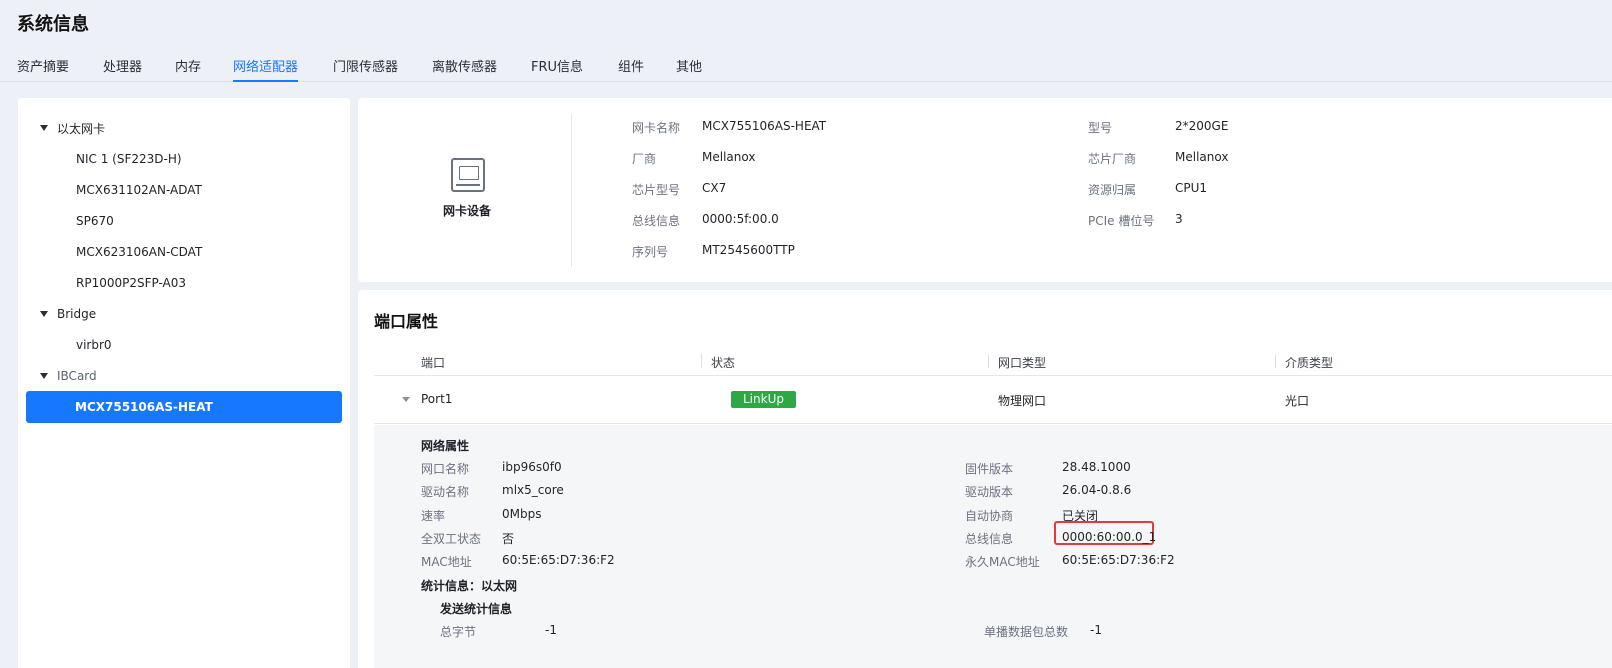  Describe the element at coordinates (763, 399) in the screenshot. I see `status-badge: LinkUp` at that location.